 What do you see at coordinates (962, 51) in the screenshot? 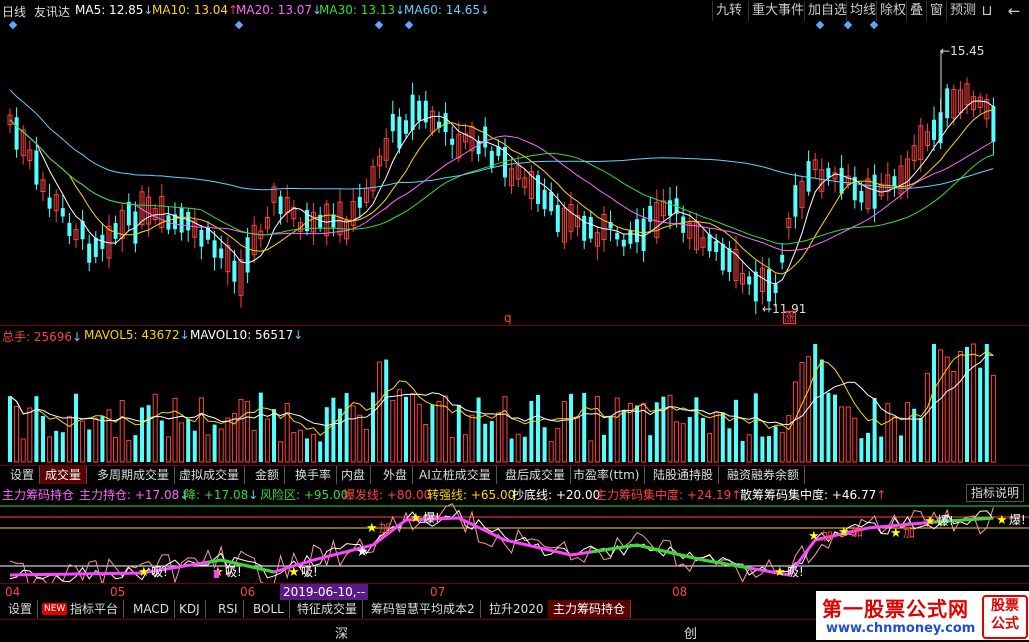
I see `high-price-label: ←15.45` at bounding box center [962, 51].